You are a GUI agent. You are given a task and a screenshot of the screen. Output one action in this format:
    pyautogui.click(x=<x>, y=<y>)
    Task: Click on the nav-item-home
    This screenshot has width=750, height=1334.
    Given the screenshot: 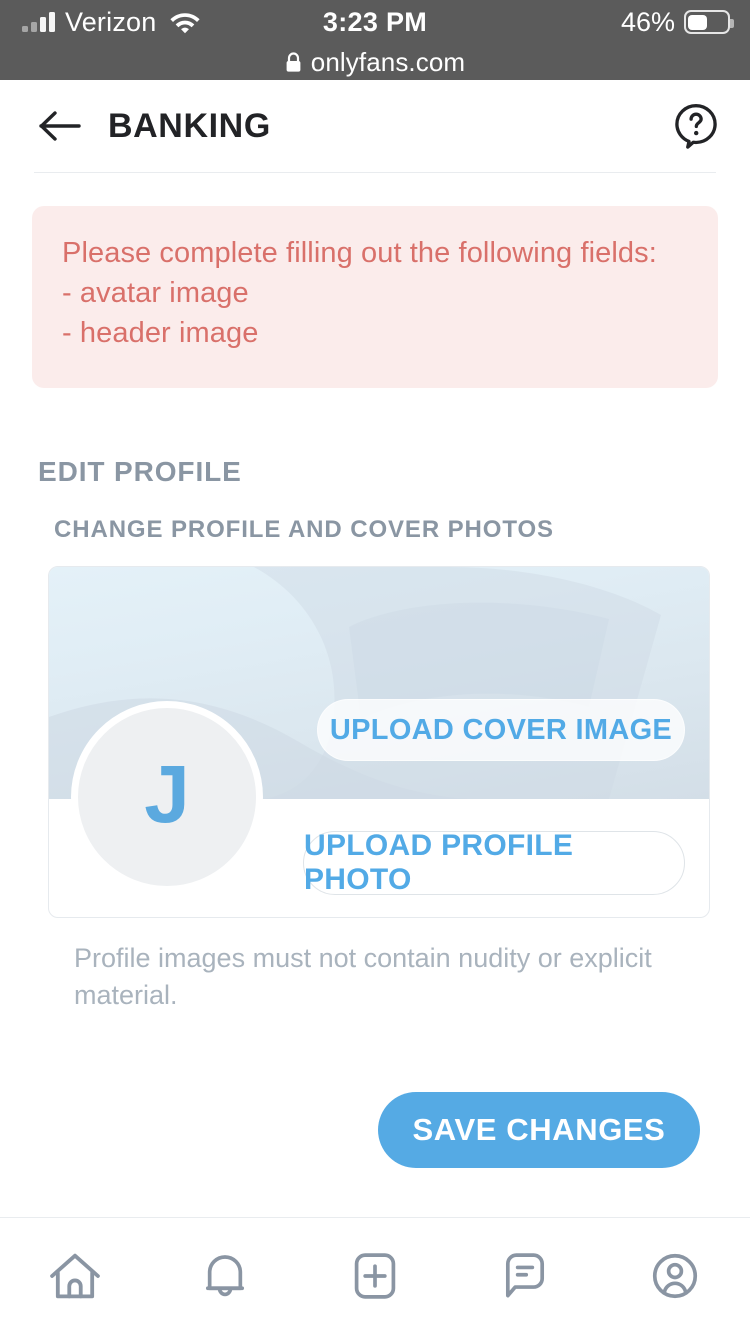 What is the action you would take?
    pyautogui.click(x=75, y=1276)
    